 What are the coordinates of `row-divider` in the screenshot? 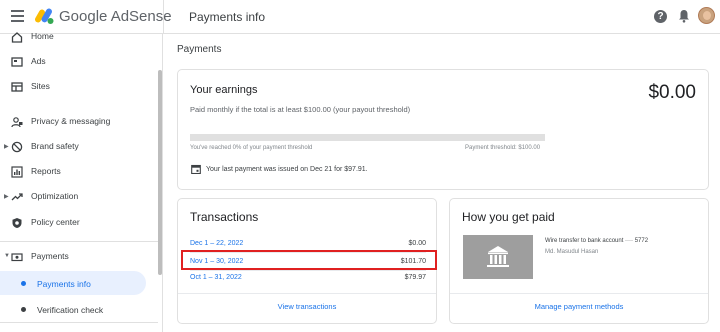 It's located at (308, 270).